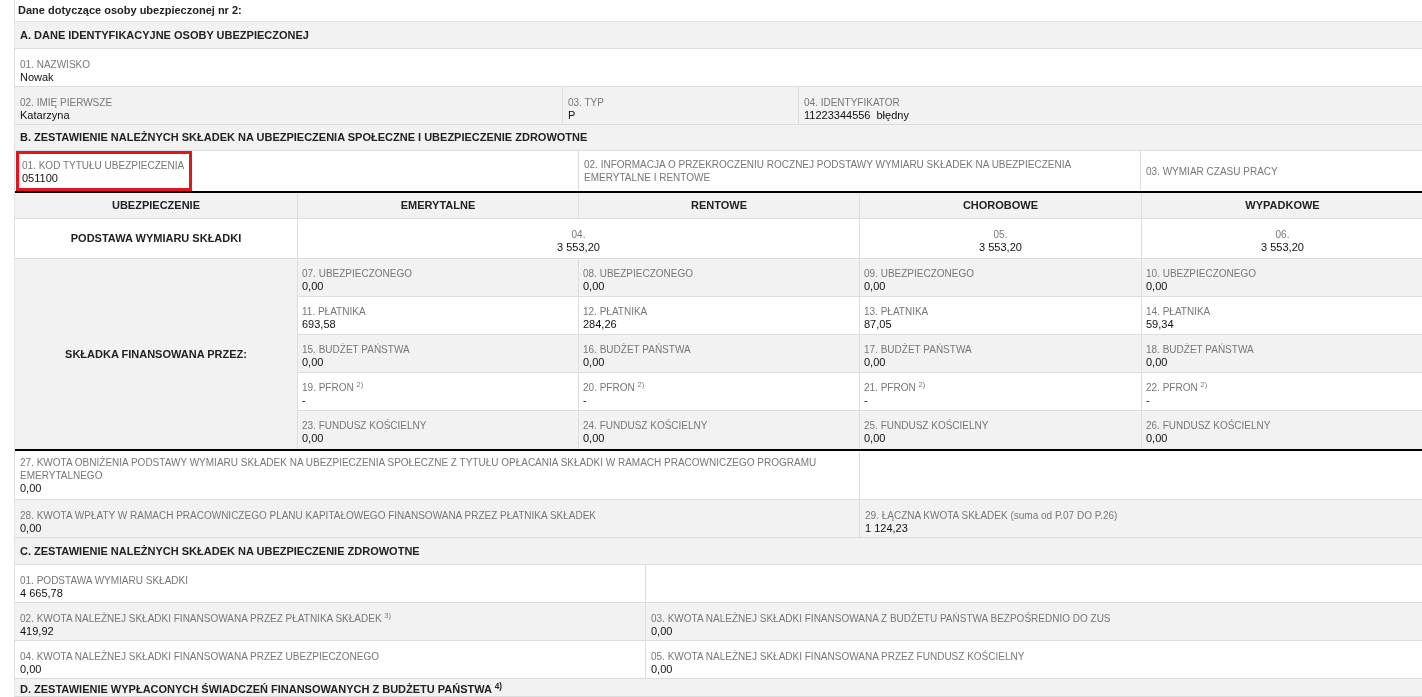 The image size is (1422, 697). Describe the element at coordinates (1212, 171) in the screenshot. I see `field-label: 03. WYMIAR CZASU PRACY` at that location.